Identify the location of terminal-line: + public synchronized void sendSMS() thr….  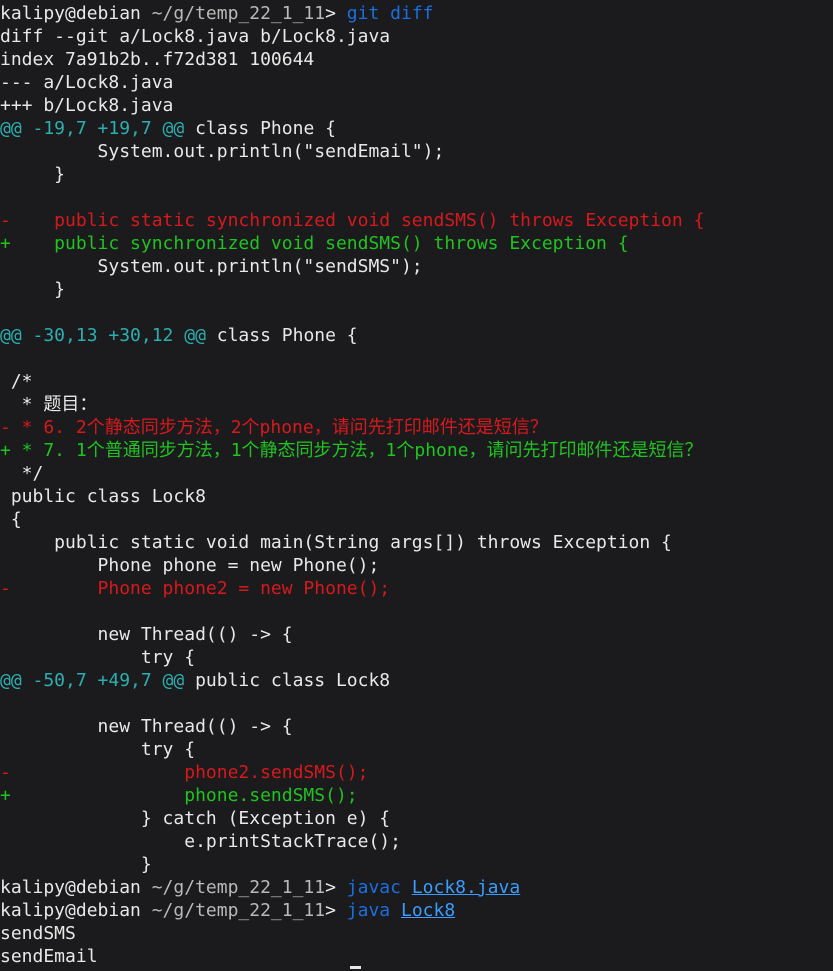
(416, 243).